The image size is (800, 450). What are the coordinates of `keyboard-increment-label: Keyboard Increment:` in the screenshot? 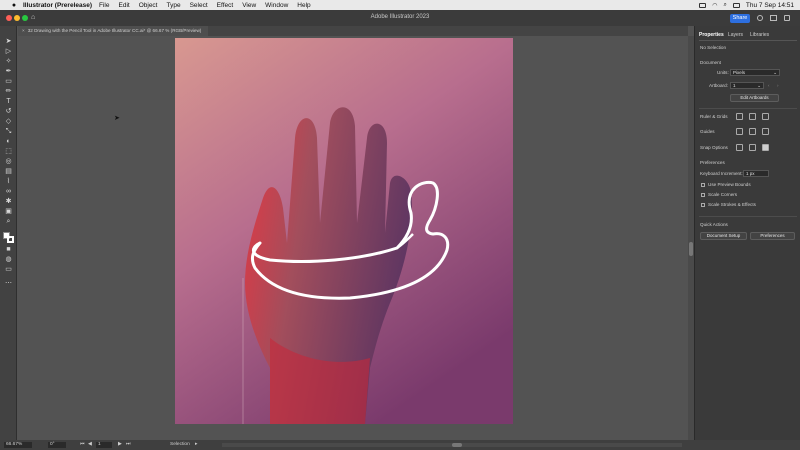 It's located at (721, 173).